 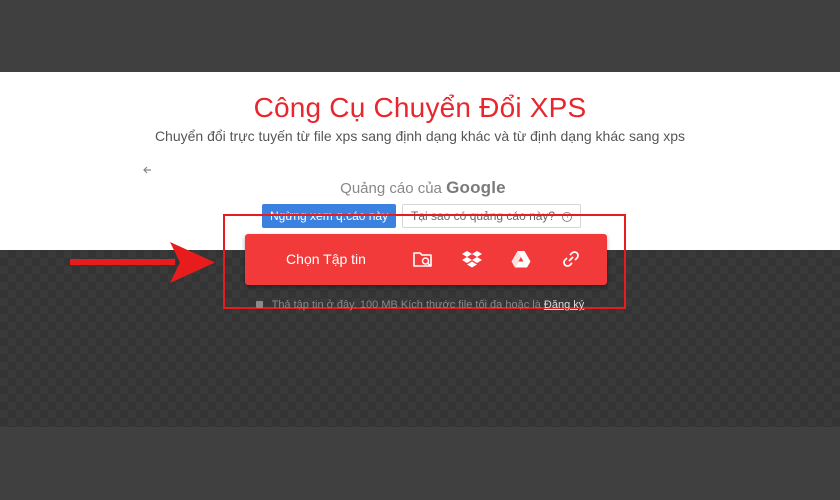 I want to click on ad-label-prefix: Quảng cáo của, so click(x=391, y=188).